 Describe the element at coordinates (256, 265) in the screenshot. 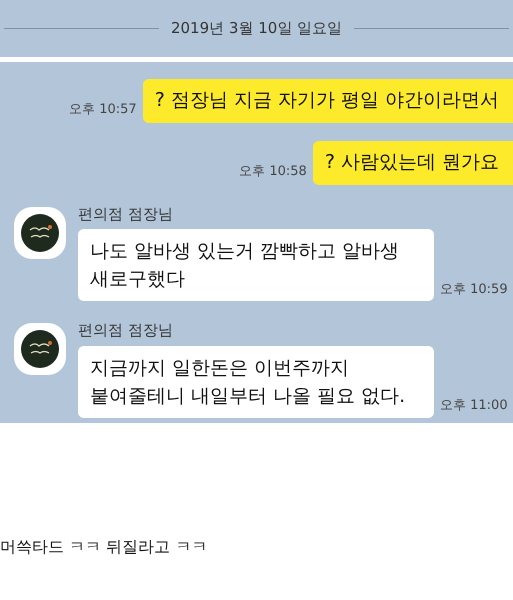

I see `received-message-bubble: 나도 알바생 있는거 깜빡하고 알바생 새로구했다` at that location.